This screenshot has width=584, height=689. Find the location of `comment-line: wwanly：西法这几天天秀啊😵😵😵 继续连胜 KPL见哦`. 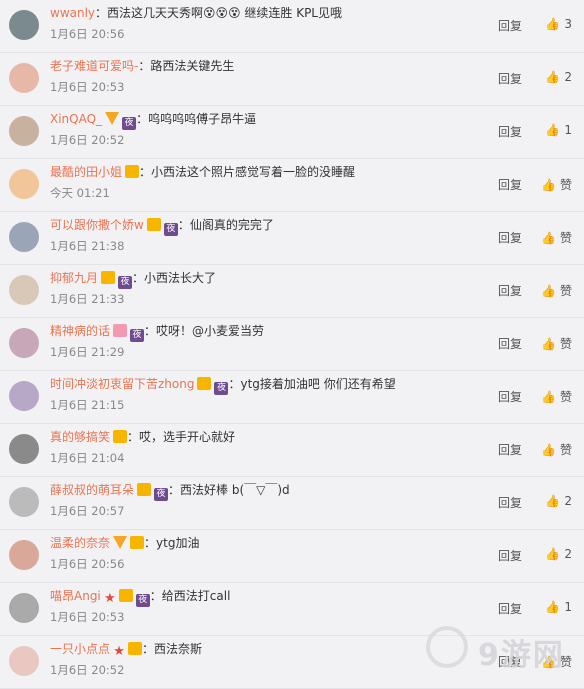

comment-line: wwanly：西法这几天天秀啊😵😵😵 继续连胜 KPL见哦 is located at coordinates (262, 13).